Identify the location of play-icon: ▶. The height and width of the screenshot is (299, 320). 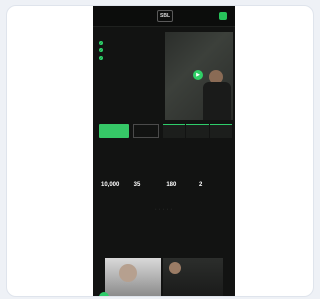
(198, 75).